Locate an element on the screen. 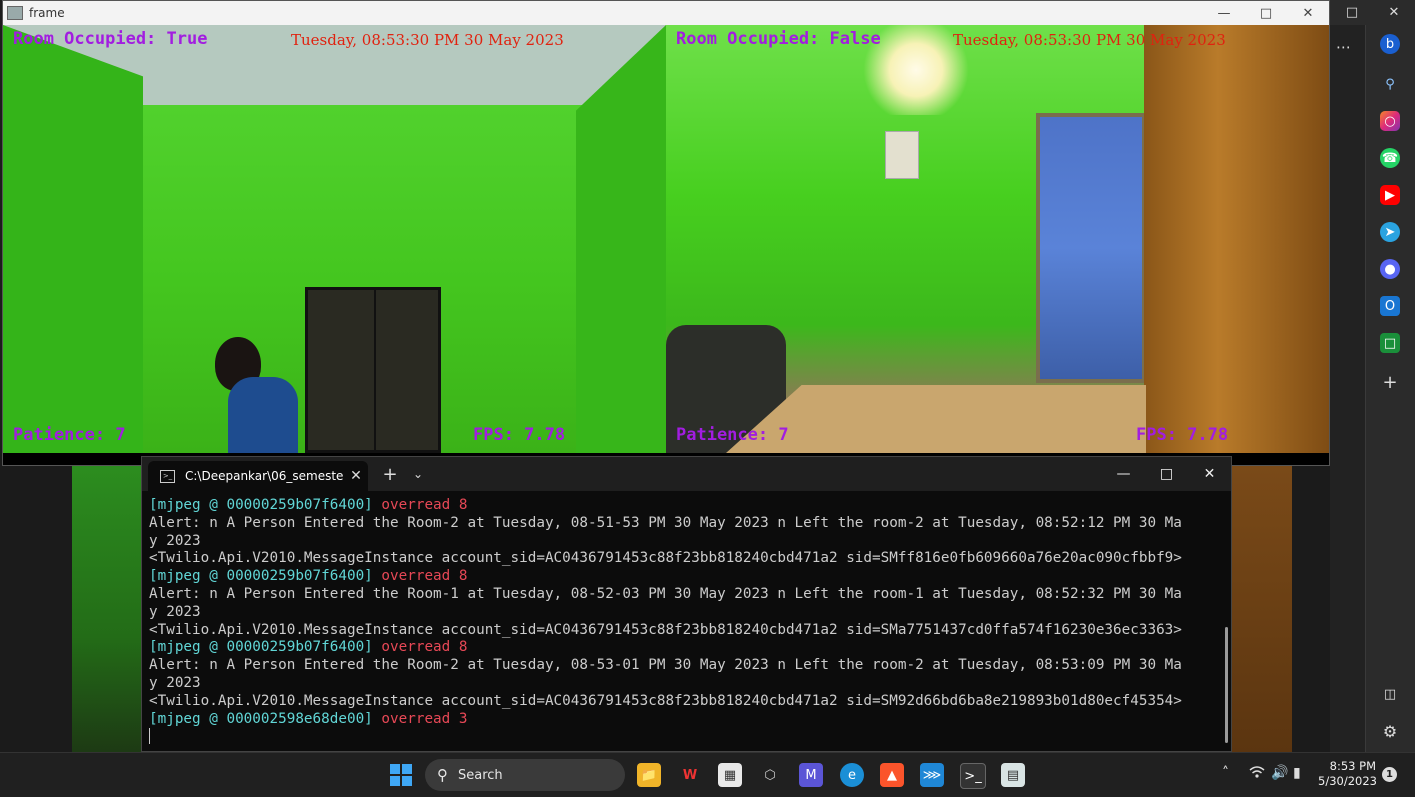 The image size is (1415, 797). left-wall is located at coordinates (73, 239).